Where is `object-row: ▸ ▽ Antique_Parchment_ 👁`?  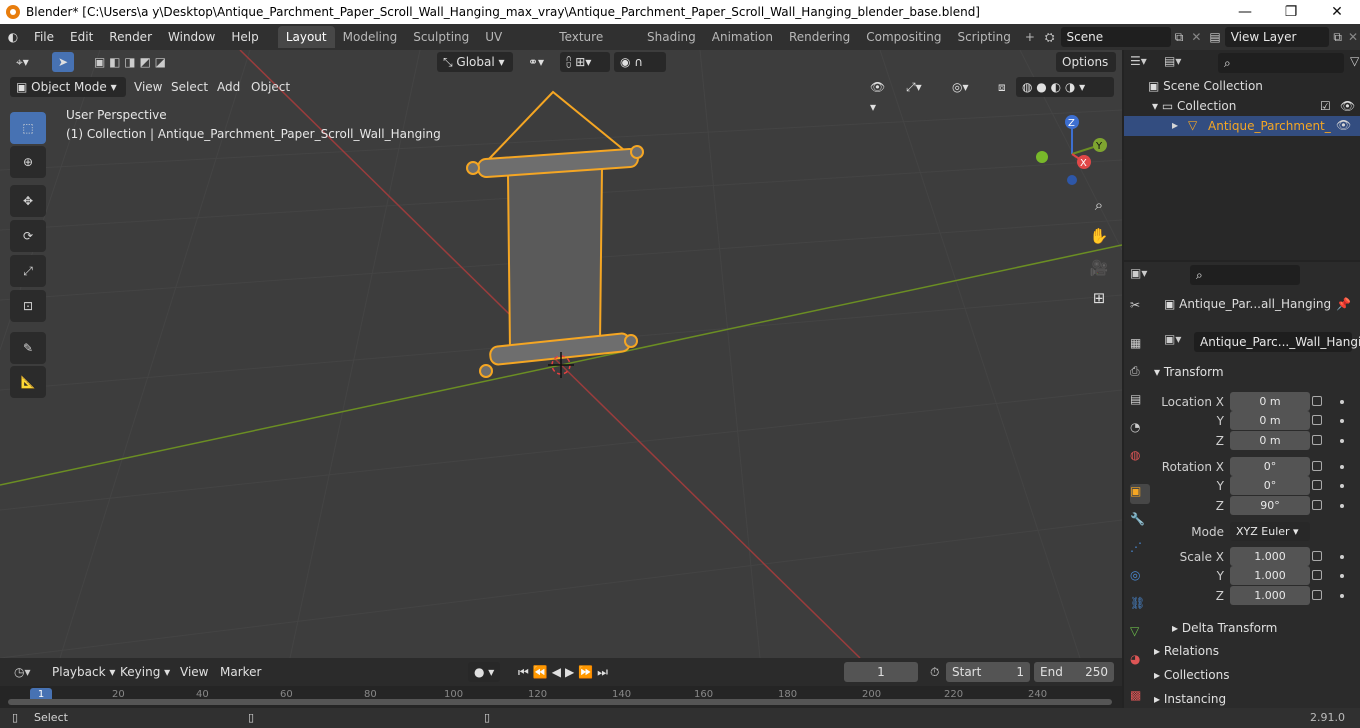 object-row: ▸ ▽ Antique_Parchment_ 👁 is located at coordinates (1242, 126).